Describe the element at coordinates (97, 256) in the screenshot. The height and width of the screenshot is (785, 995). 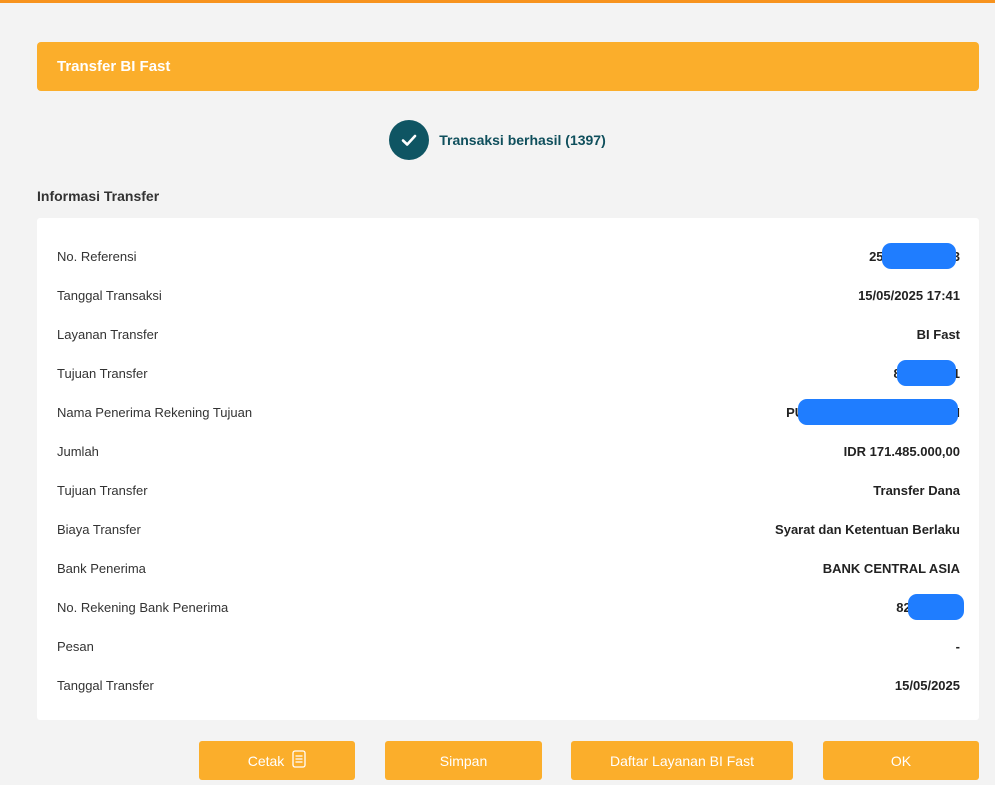
I see `detail-label: No. Referensi` at that location.